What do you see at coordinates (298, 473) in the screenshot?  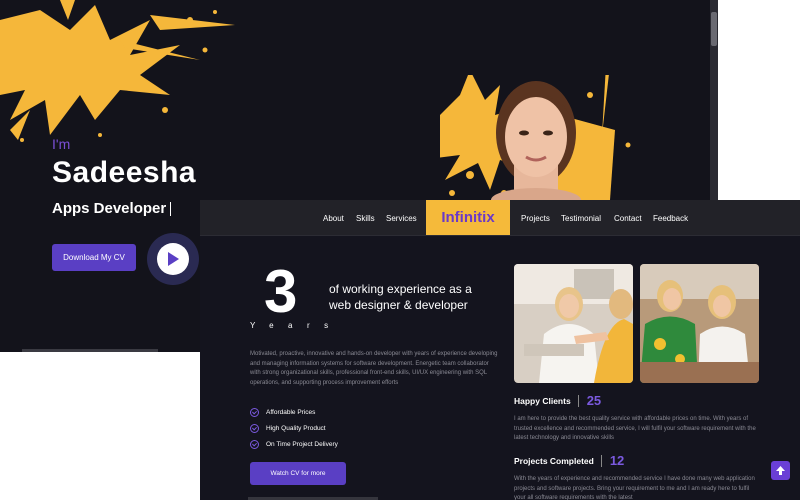 I see `watch-cv-button: Watch CV for more` at bounding box center [298, 473].